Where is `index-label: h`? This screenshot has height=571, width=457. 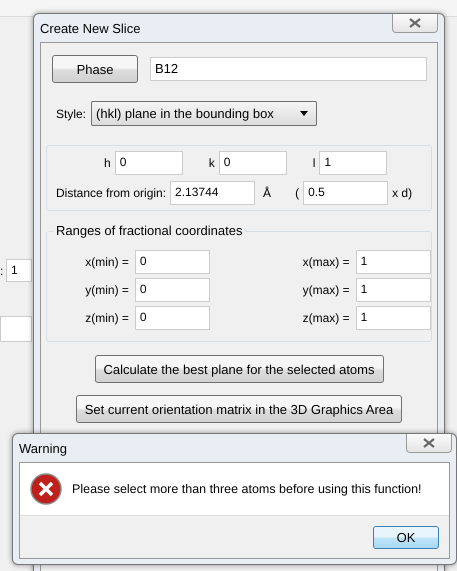
index-label: h is located at coordinates (107, 163).